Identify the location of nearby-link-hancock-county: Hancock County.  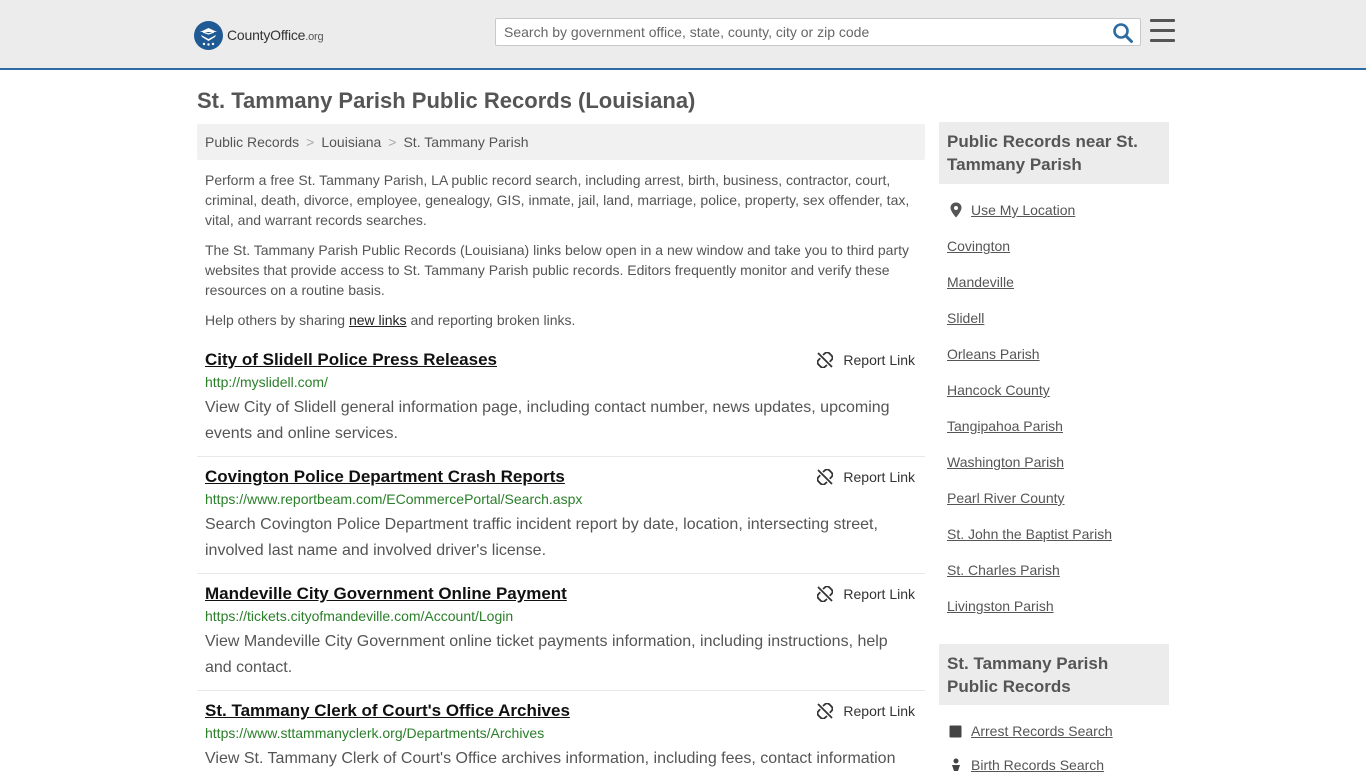
(998, 390).